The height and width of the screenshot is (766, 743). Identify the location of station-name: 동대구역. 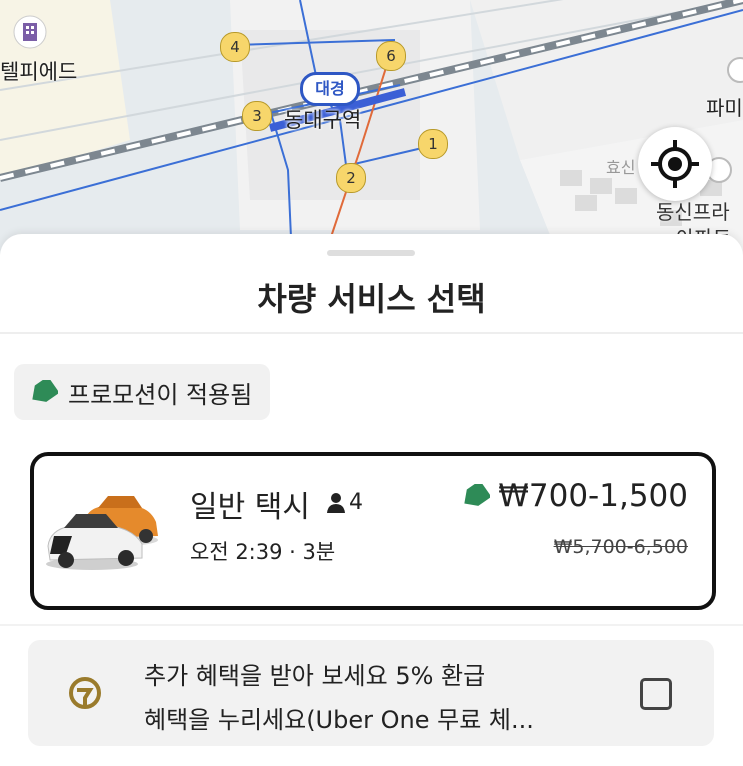
(323, 120).